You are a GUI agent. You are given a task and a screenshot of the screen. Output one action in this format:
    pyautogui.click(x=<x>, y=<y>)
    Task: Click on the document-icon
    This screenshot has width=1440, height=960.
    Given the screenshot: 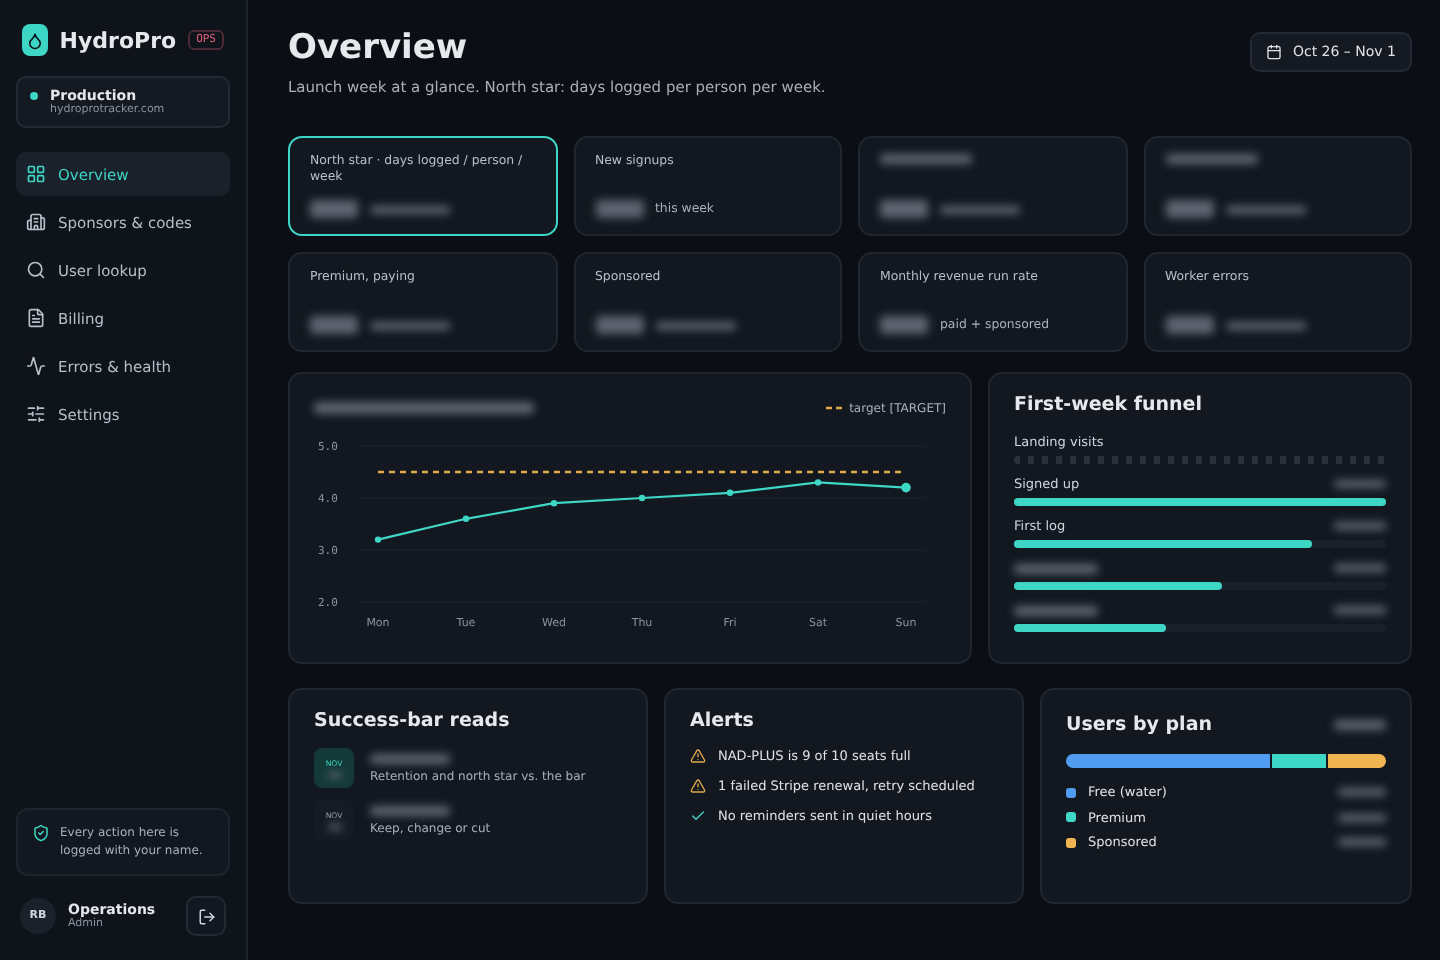 What is the action you would take?
    pyautogui.click(x=36, y=318)
    